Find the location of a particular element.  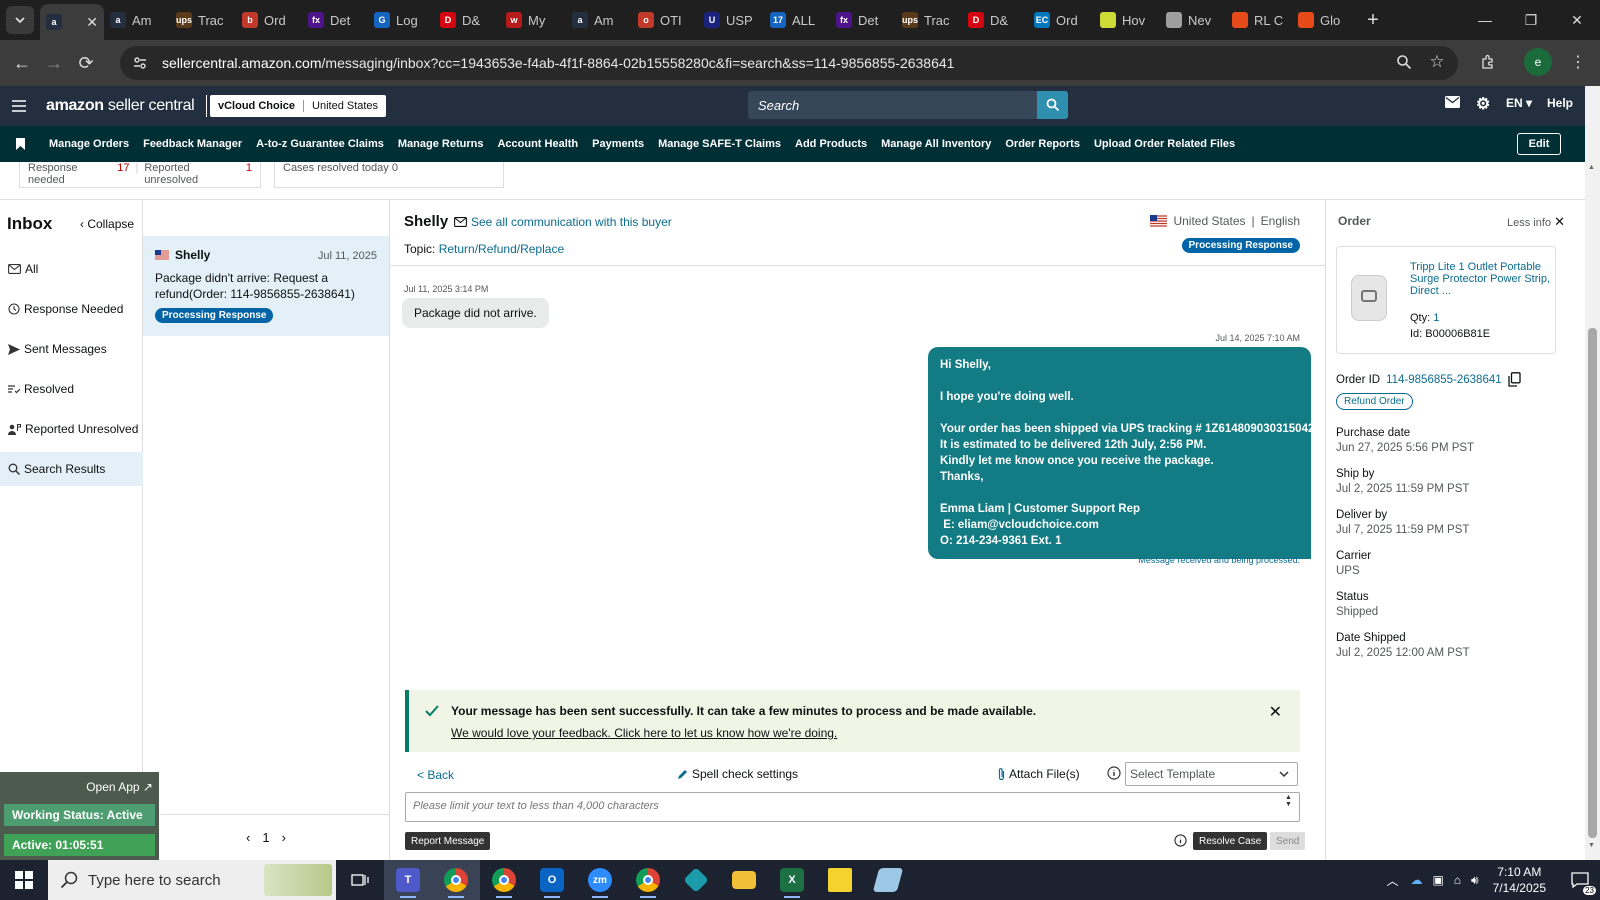

windows-start-icon is located at coordinates (24, 880).